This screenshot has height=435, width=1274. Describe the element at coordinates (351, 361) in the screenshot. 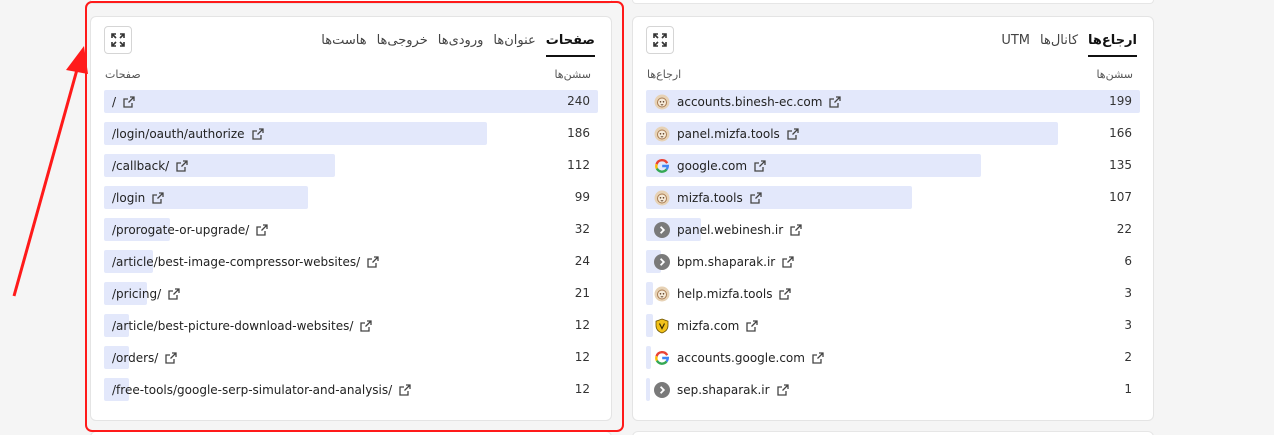

I see `table-row: /orders/12` at that location.